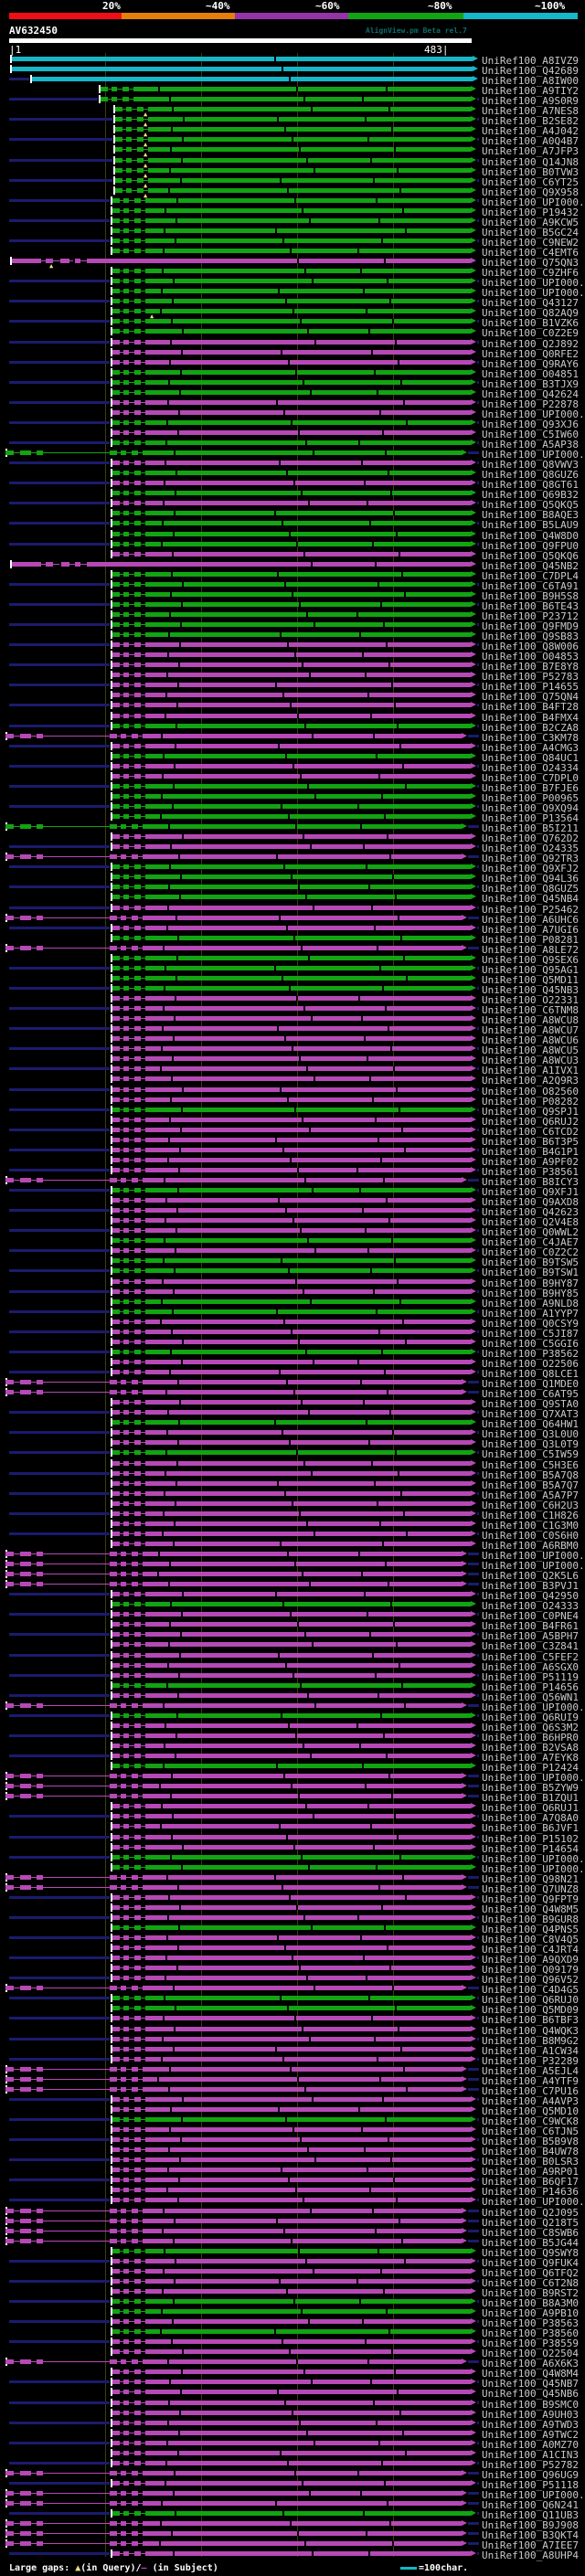 The image size is (585, 2576). What do you see at coordinates (531, 1324) in the screenshot?
I see `subject-label: UniRef100_Q0CSY9` at bounding box center [531, 1324].